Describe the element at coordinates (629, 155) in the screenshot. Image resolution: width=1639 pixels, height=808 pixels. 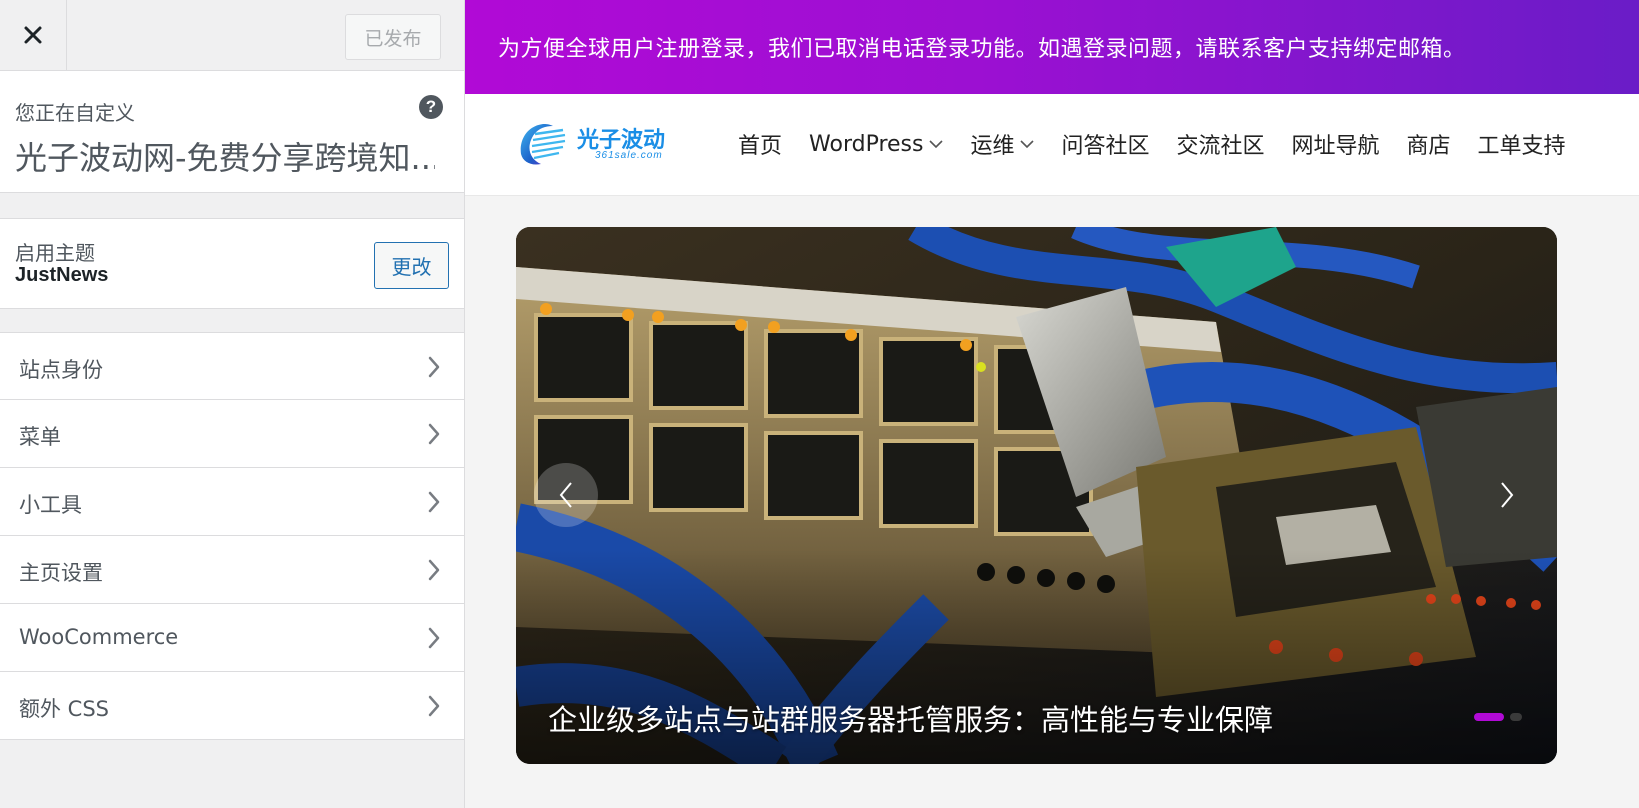
I see `logo-subtext: 361sale.com` at that location.